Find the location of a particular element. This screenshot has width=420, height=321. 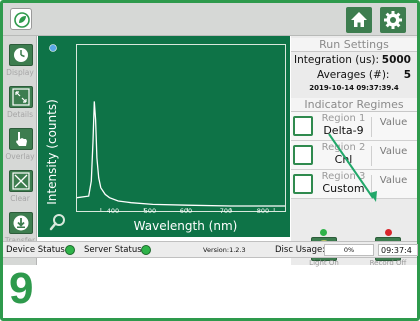

x-tick-label: 400 is located at coordinates (113, 211).